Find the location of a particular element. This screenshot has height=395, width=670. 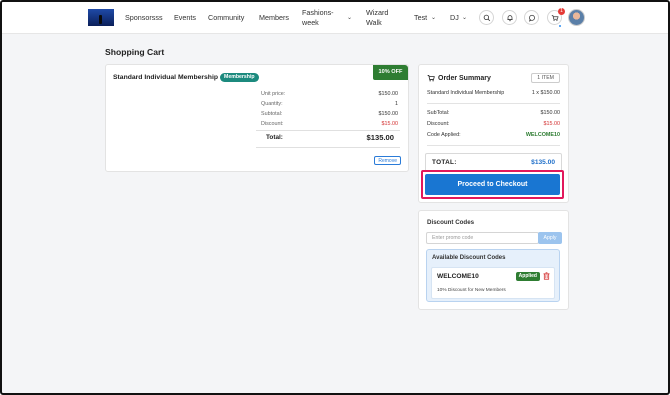

notifications-button is located at coordinates (509, 17).